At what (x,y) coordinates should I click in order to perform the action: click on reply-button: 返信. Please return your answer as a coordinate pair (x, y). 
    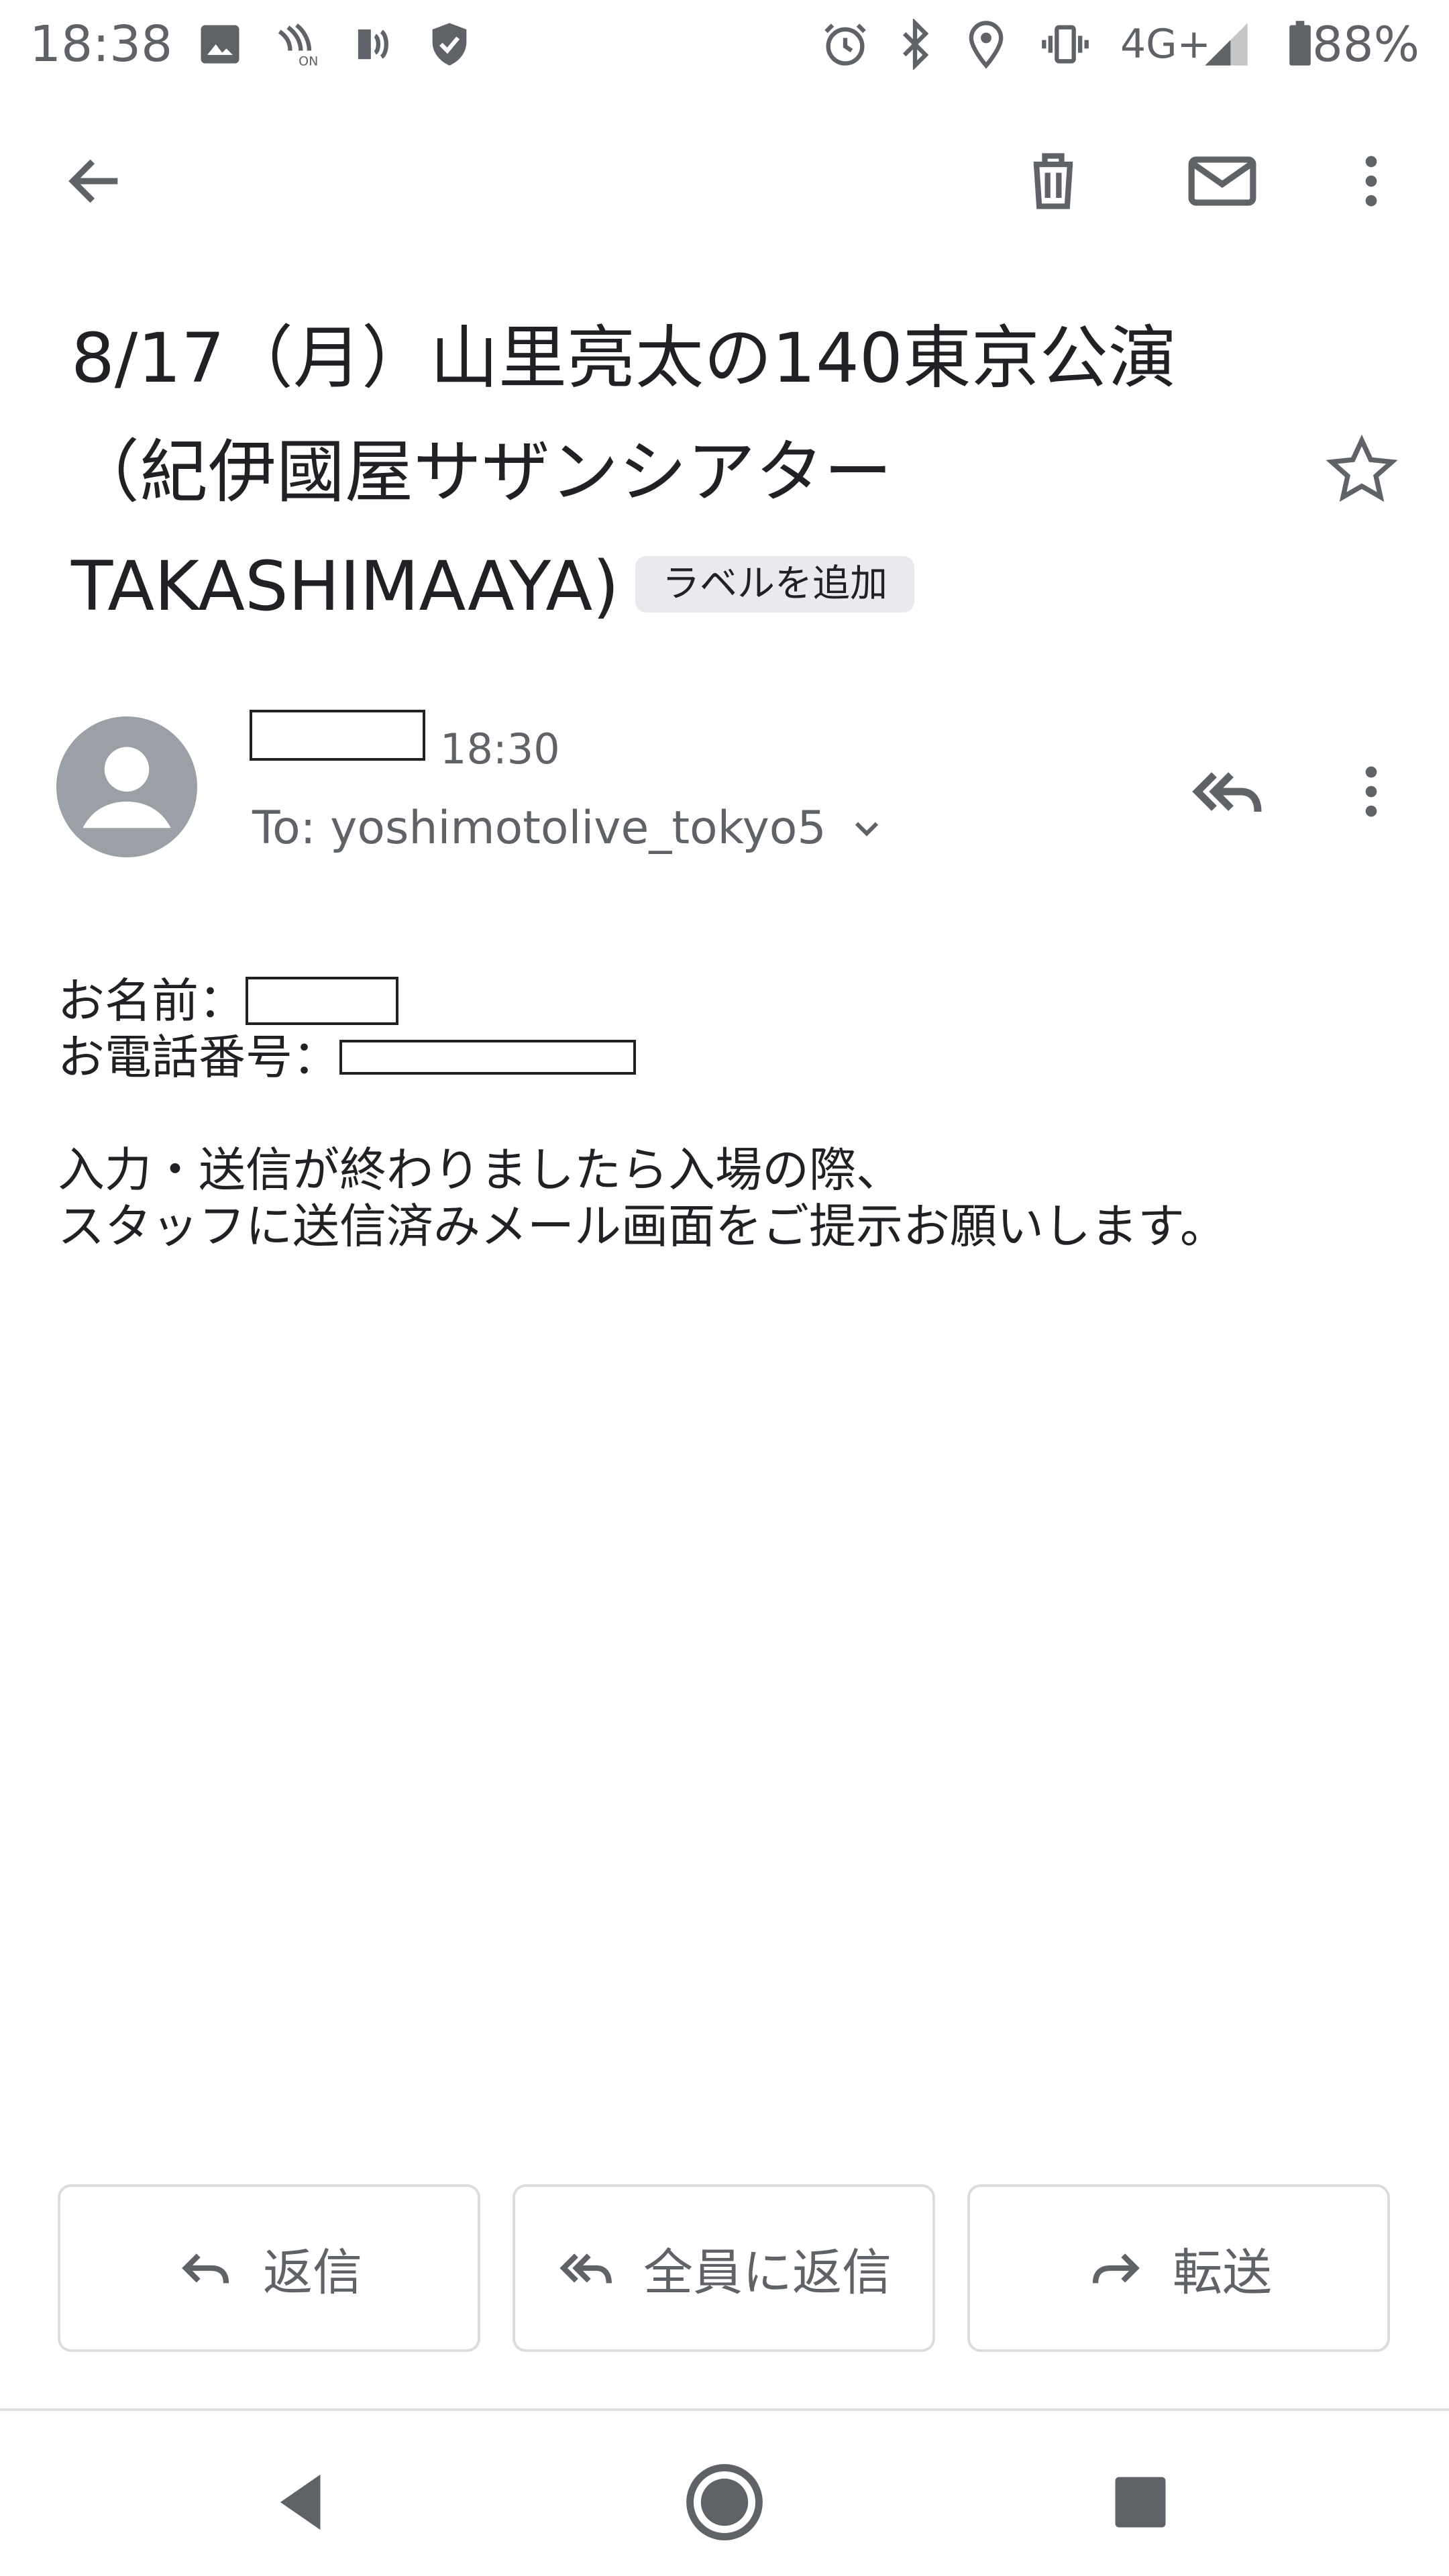
    Looking at the image, I should click on (269, 2268).